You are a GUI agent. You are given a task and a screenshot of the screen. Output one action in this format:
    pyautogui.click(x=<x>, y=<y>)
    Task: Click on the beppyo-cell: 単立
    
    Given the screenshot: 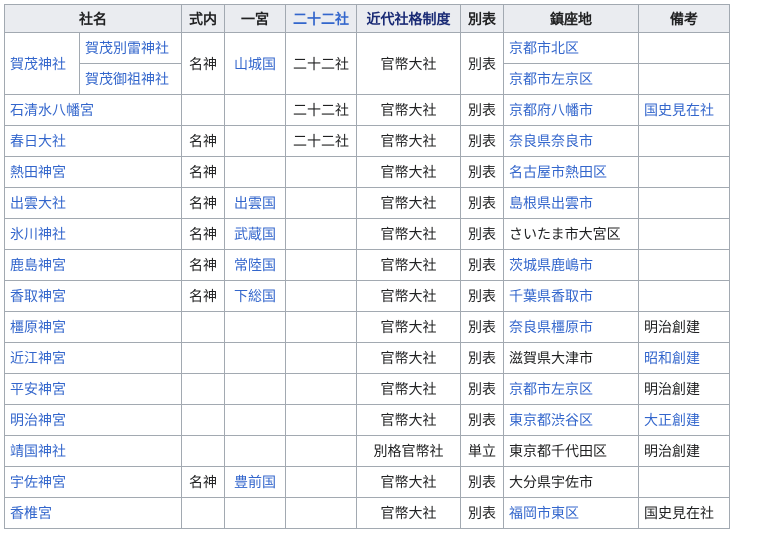 What is the action you would take?
    pyautogui.click(x=482, y=451)
    